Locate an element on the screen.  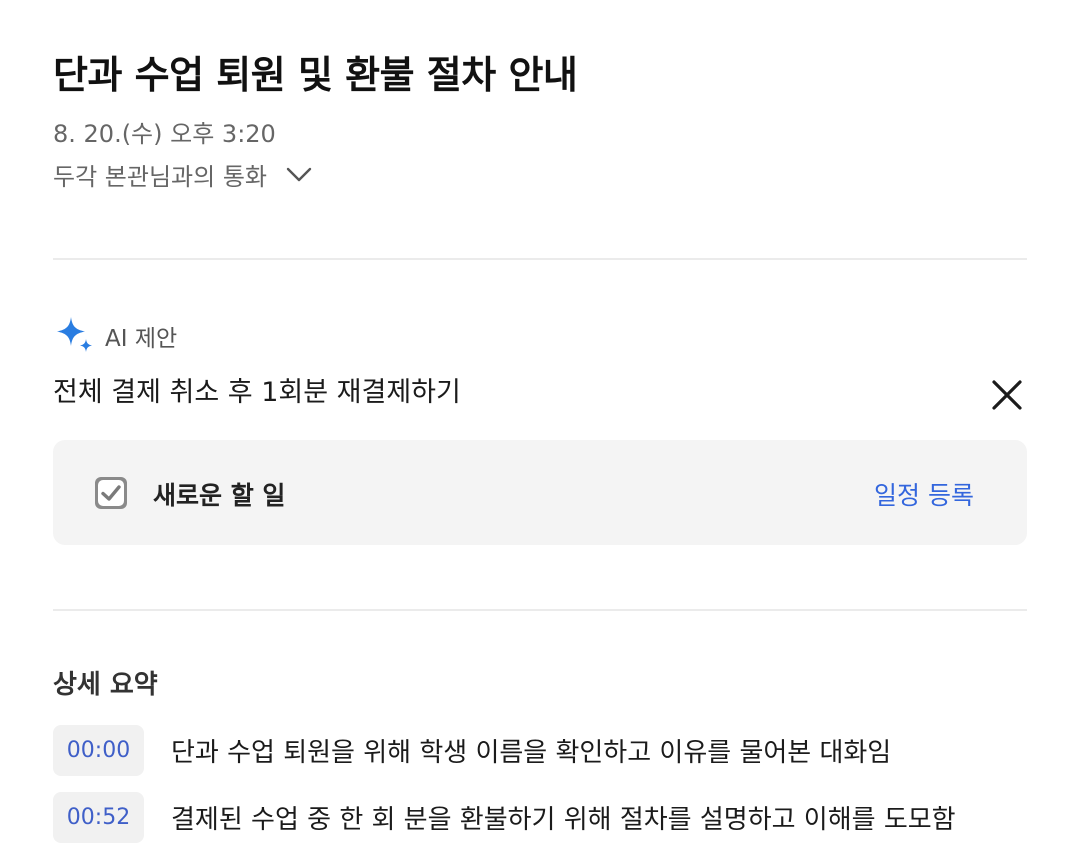
detailed-summary-title: 상세 요약 is located at coordinates (105, 685).